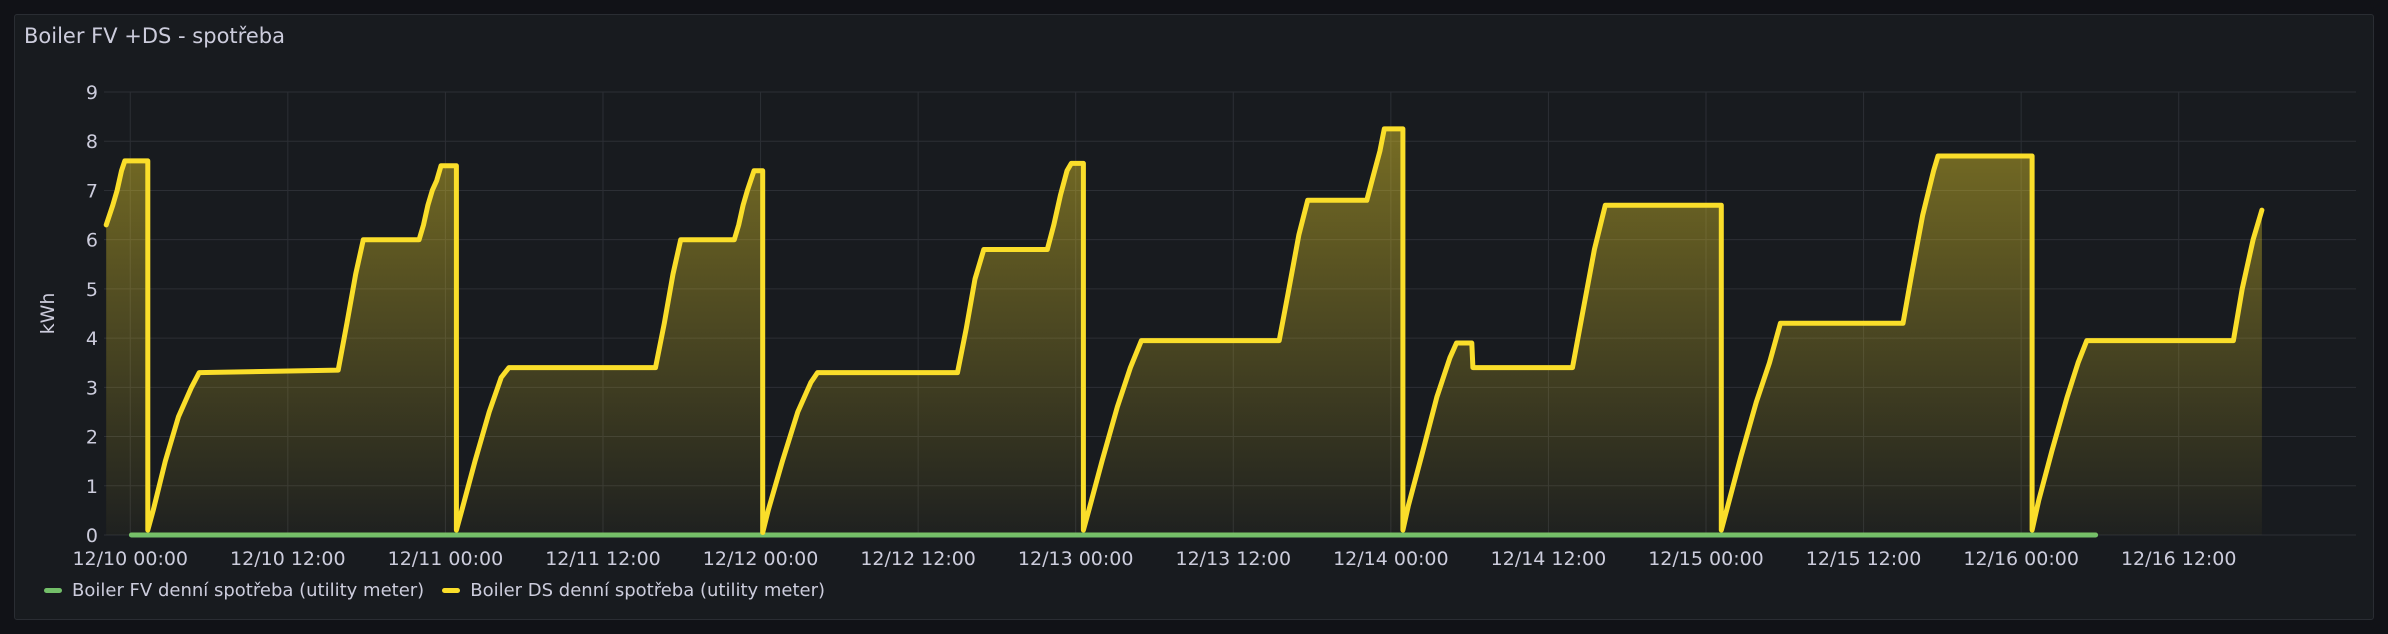 The width and height of the screenshot is (2388, 634). What do you see at coordinates (1864, 559) in the screenshot?
I see `x-tick-label: 12/15 12:00` at bounding box center [1864, 559].